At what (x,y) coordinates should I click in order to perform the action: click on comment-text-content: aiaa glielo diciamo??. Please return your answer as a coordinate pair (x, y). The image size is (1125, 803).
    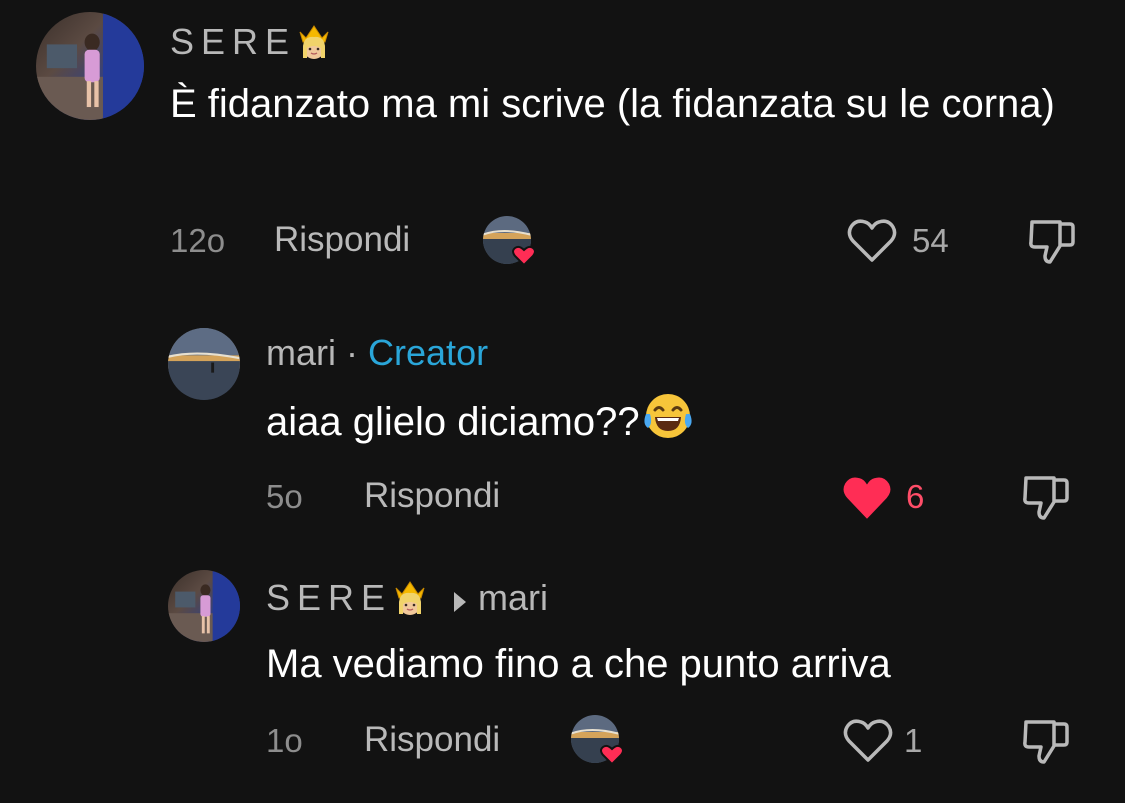
    Looking at the image, I should click on (453, 422).